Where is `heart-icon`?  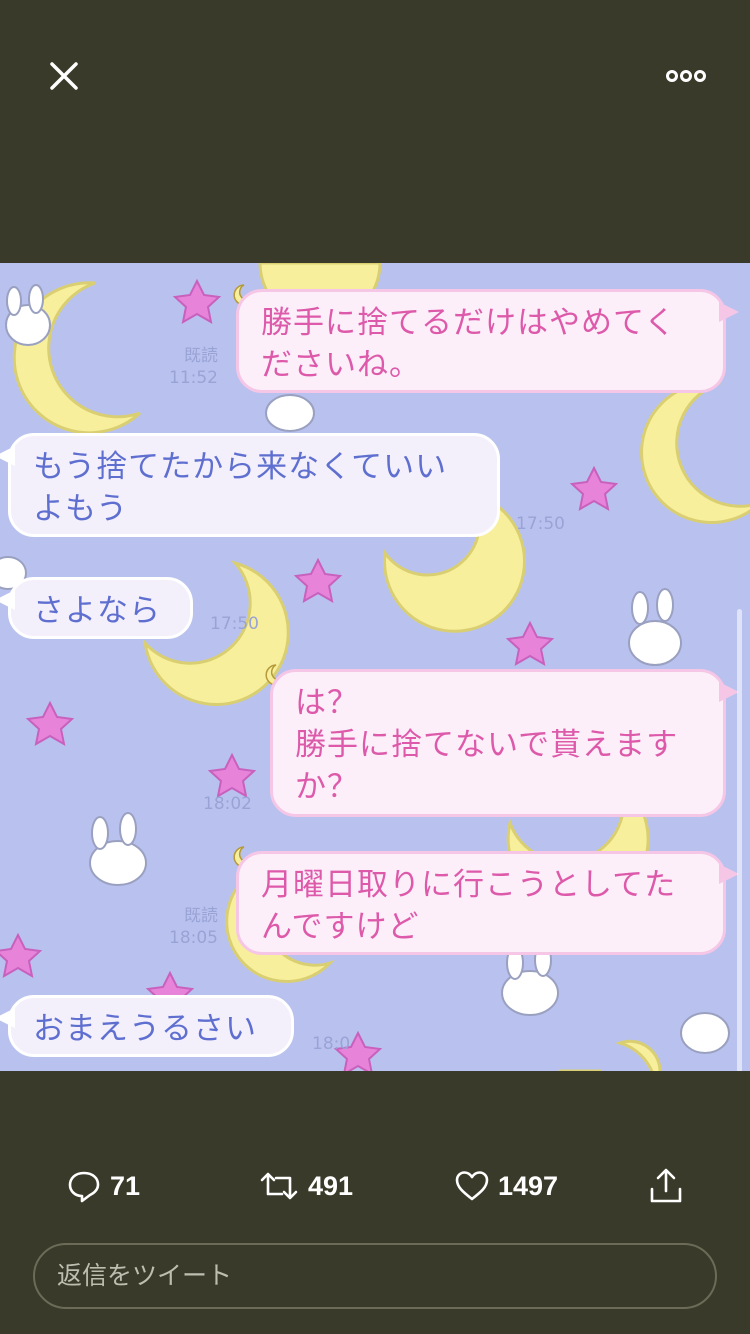
heart-icon is located at coordinates (472, 1186).